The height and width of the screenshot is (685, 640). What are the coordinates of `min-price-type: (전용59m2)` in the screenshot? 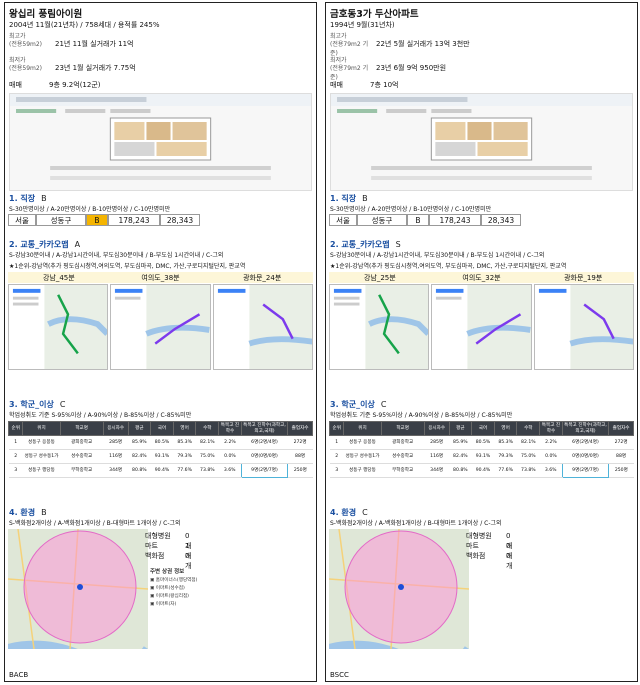 It's located at (26, 68).